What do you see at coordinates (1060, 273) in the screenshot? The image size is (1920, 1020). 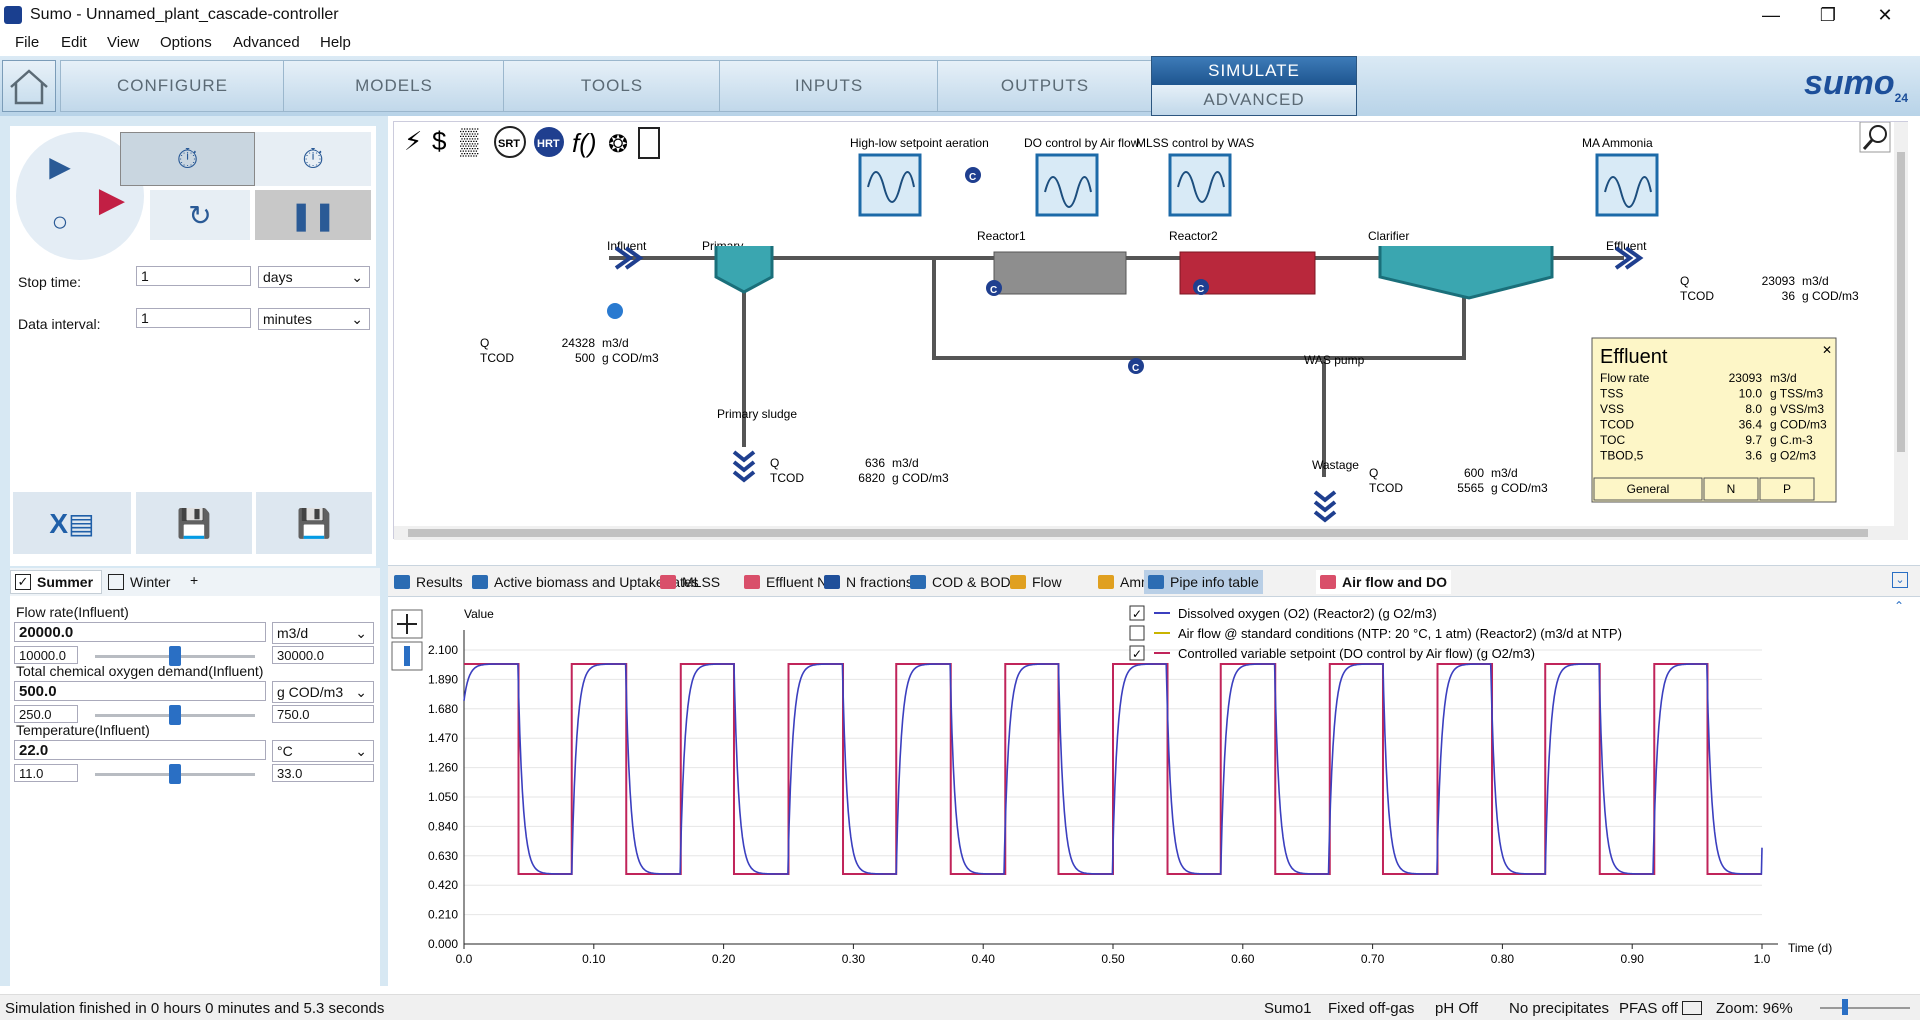 I see `reactor1` at bounding box center [1060, 273].